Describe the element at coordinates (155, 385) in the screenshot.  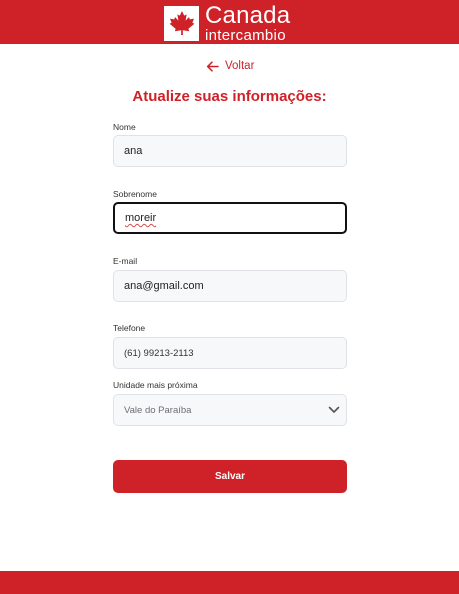
I see `unidade-label: Unidade mais próxima` at that location.